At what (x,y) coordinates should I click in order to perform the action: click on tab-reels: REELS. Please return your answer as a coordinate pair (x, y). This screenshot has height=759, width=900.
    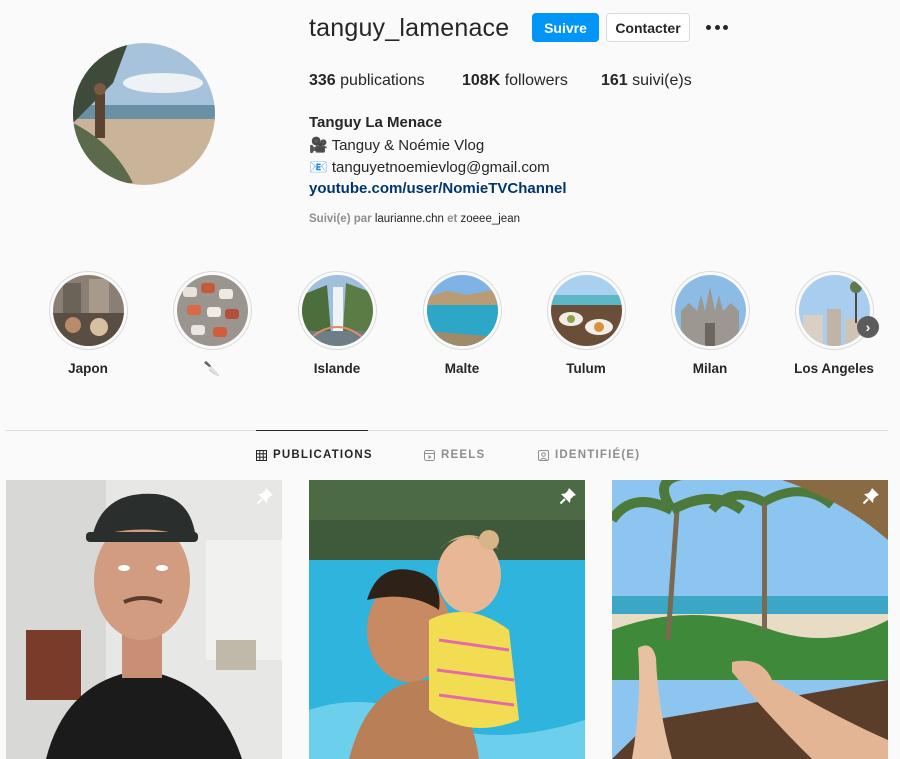
    Looking at the image, I should click on (454, 455).